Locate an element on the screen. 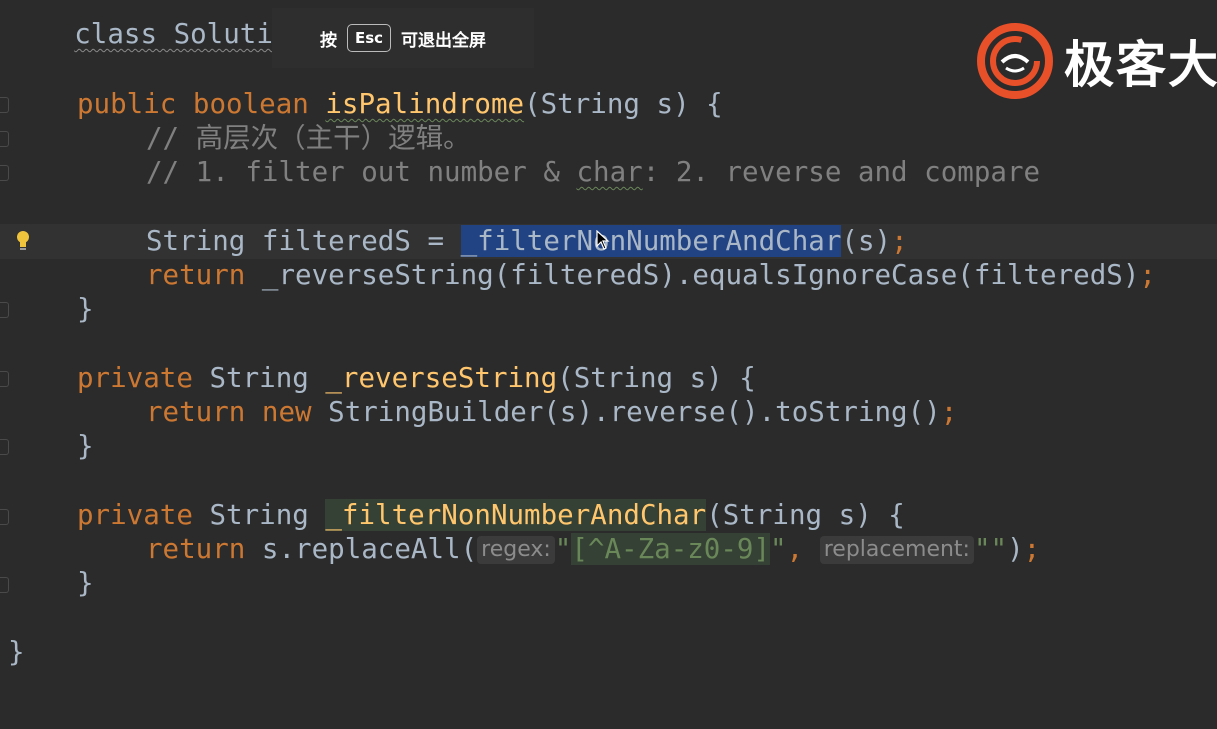  logo-icon is located at coordinates (1015, 61).